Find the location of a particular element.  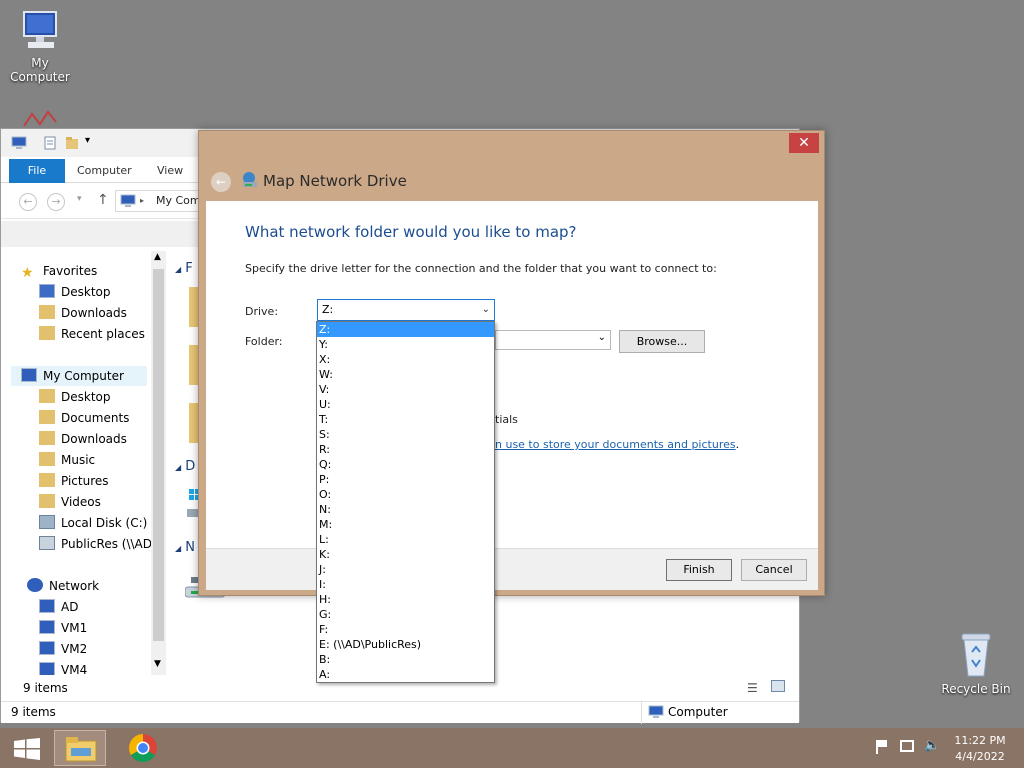

nav-vm4: VM4 is located at coordinates (63, 667).